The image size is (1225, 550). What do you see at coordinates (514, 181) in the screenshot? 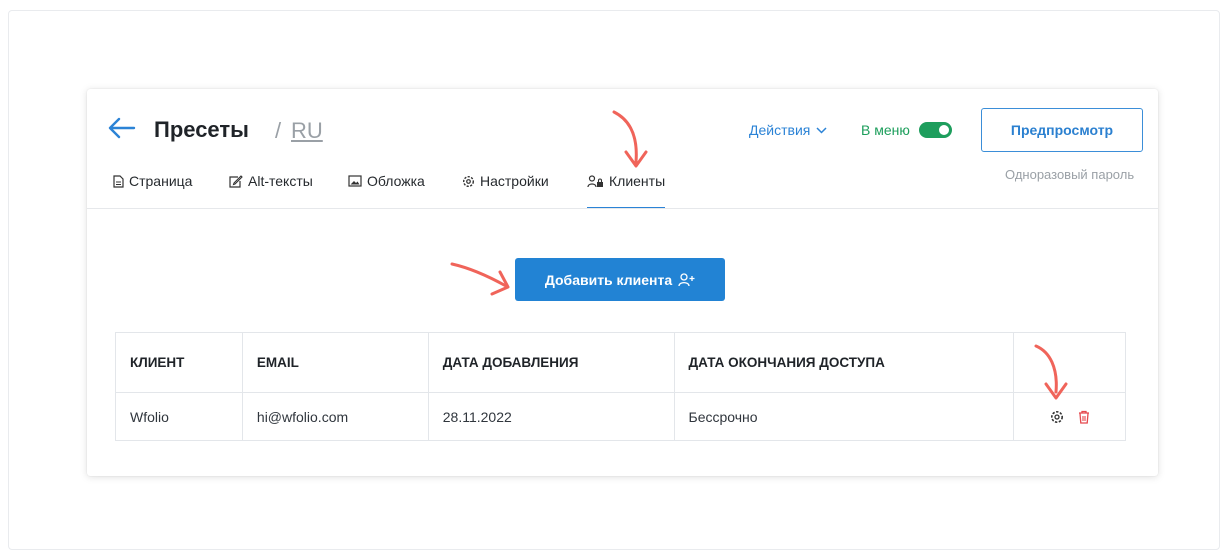
I see `tab-label: Настройки` at bounding box center [514, 181].